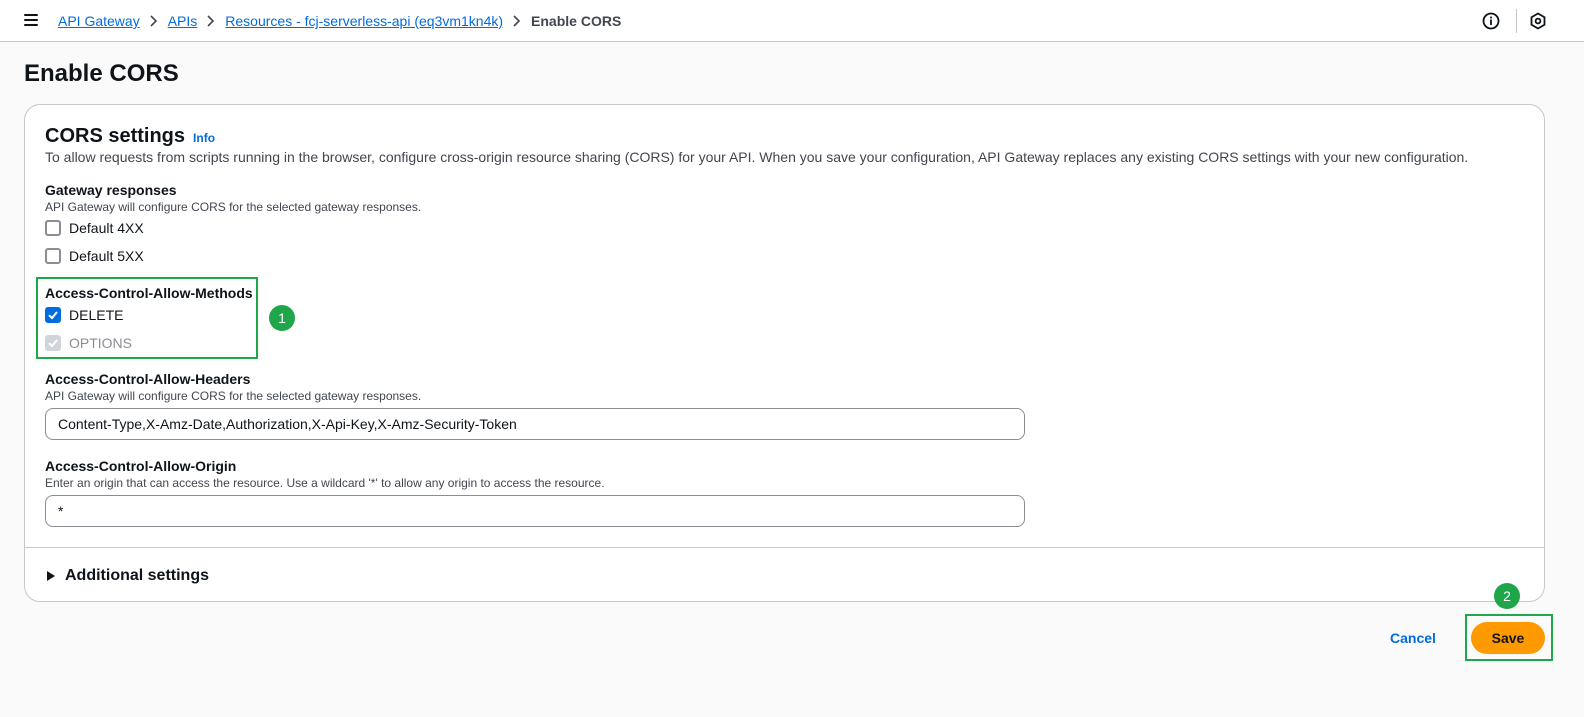 The image size is (1584, 717). I want to click on toolbar-divider, so click(1516, 21).